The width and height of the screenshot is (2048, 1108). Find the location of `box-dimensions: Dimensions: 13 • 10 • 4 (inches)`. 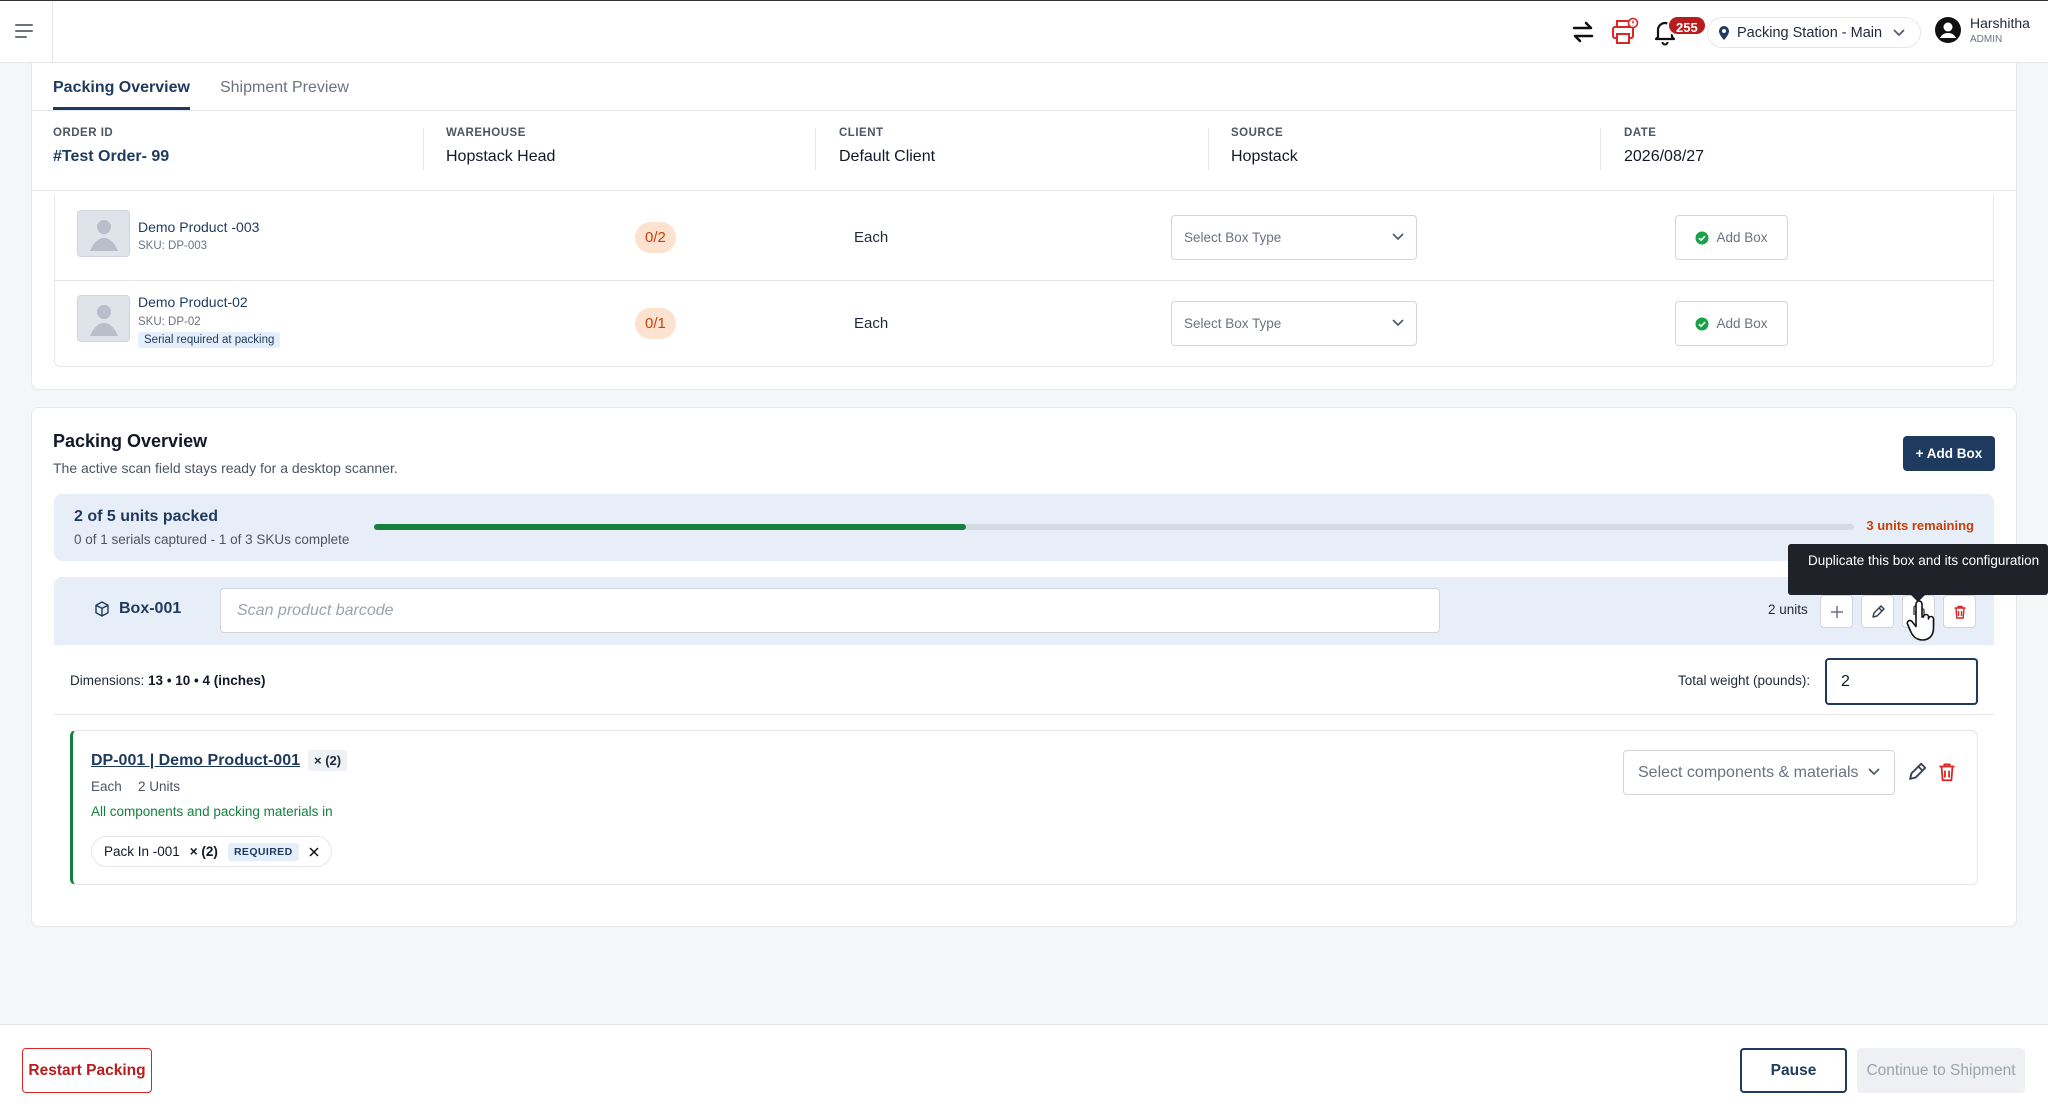

box-dimensions: Dimensions: 13 • 10 • 4 (inches) is located at coordinates (168, 680).